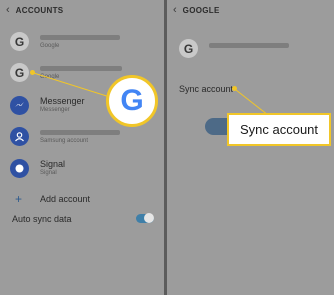 The image size is (334, 295). I want to click on samsung-account-icon, so click(19, 136).